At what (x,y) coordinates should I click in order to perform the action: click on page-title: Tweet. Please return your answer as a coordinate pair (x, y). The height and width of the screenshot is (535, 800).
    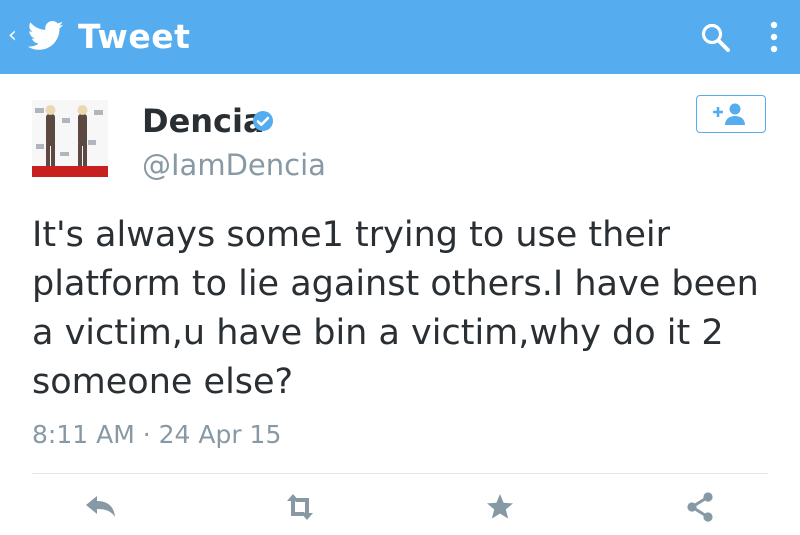
    Looking at the image, I should click on (134, 36).